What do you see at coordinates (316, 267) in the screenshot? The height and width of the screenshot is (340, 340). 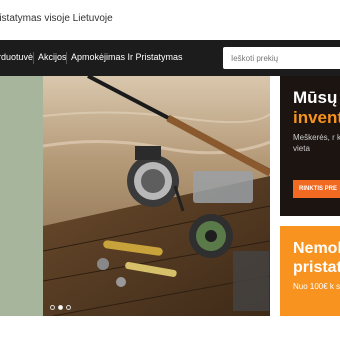 I see `delivery-title-line2: pristat` at bounding box center [316, 267].